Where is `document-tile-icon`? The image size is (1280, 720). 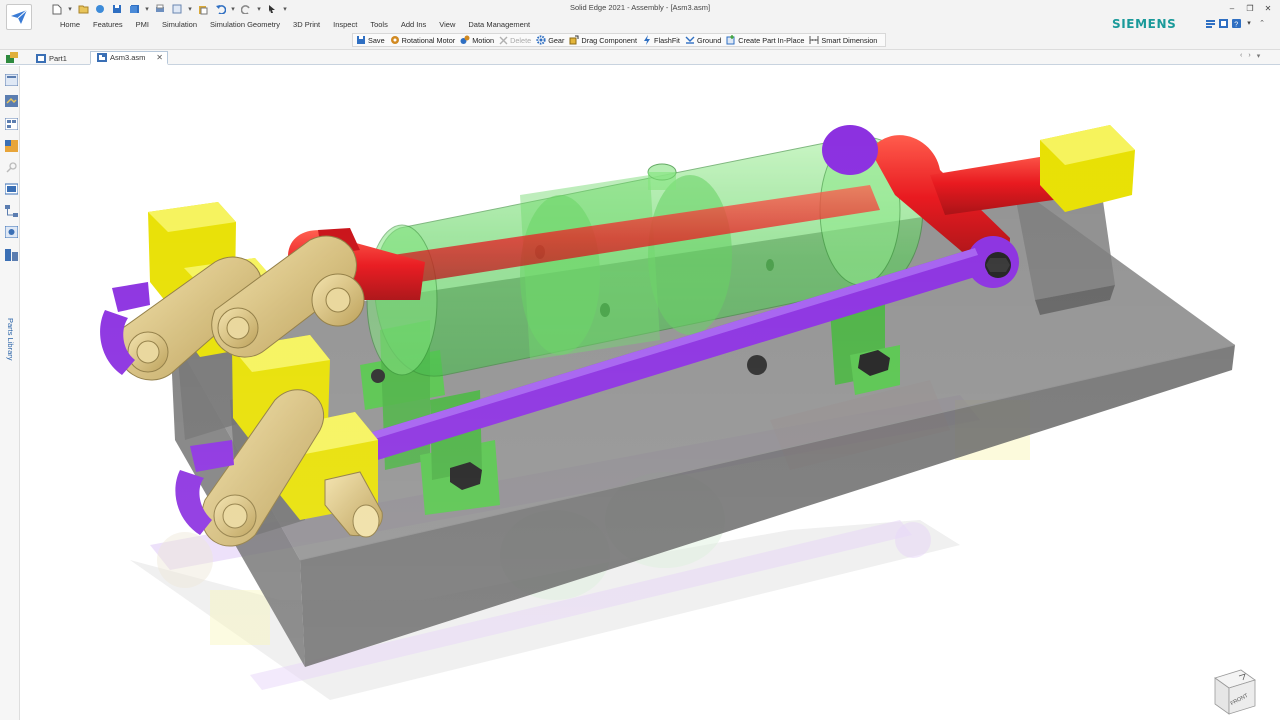
document-tile-icon is located at coordinates (1223, 23).